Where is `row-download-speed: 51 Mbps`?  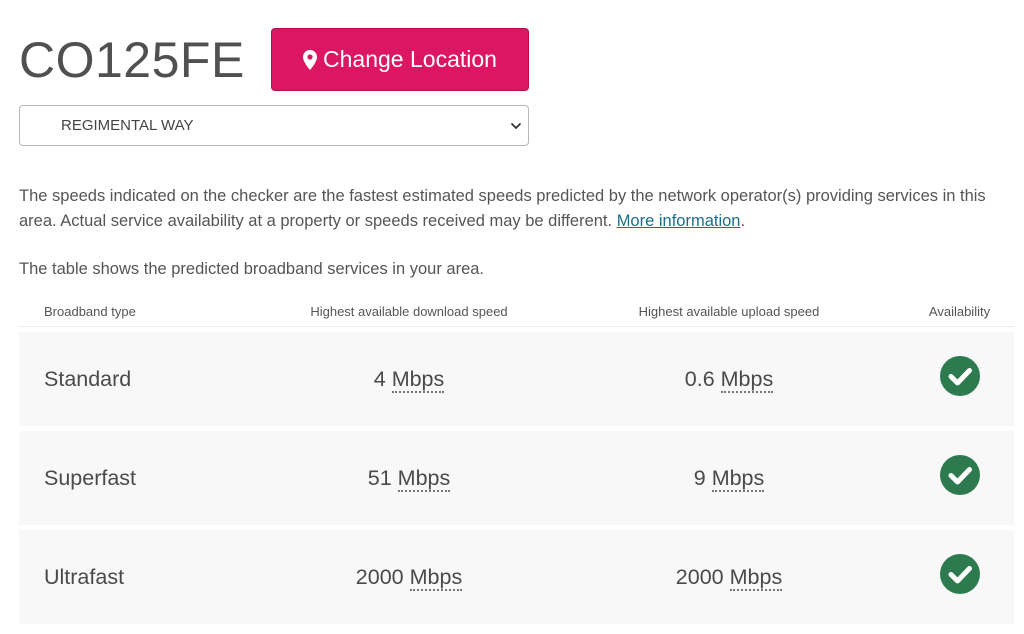 row-download-speed: 51 Mbps is located at coordinates (409, 478).